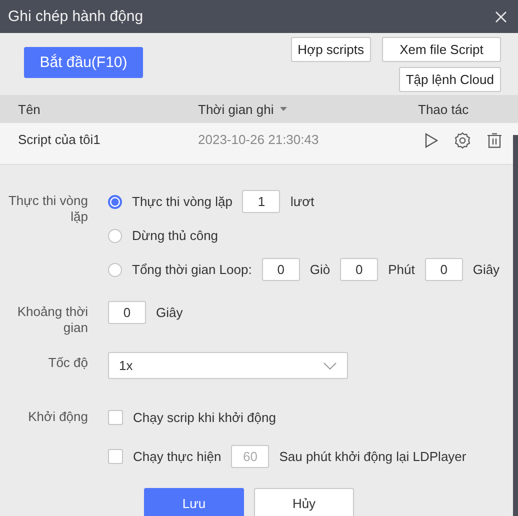 The height and width of the screenshot is (516, 518). I want to click on field-label: Khoảng thời gian, so click(52, 319).